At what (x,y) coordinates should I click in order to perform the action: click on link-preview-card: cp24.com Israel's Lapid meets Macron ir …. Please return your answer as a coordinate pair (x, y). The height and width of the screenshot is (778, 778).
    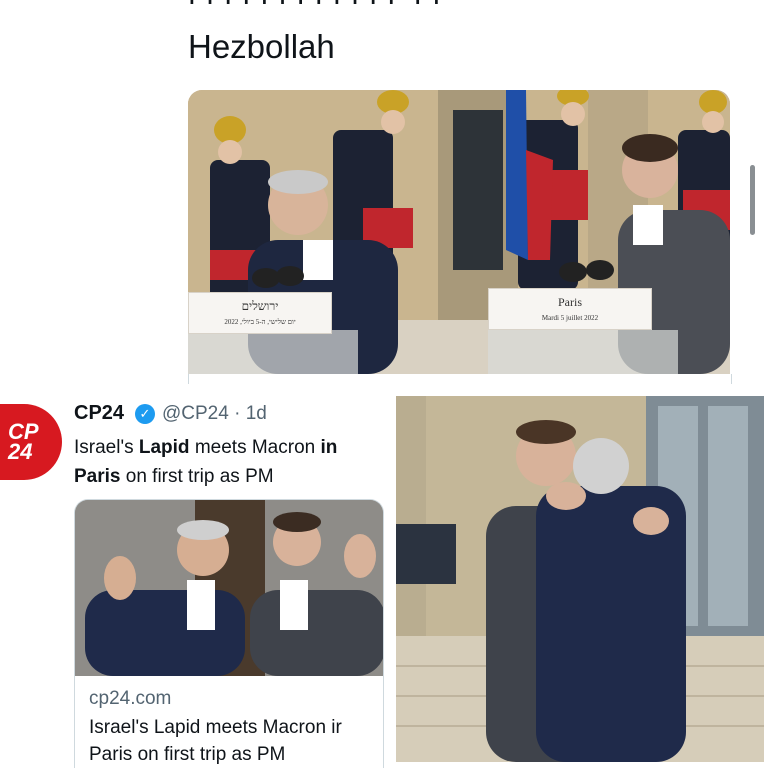
    Looking at the image, I should click on (229, 633).